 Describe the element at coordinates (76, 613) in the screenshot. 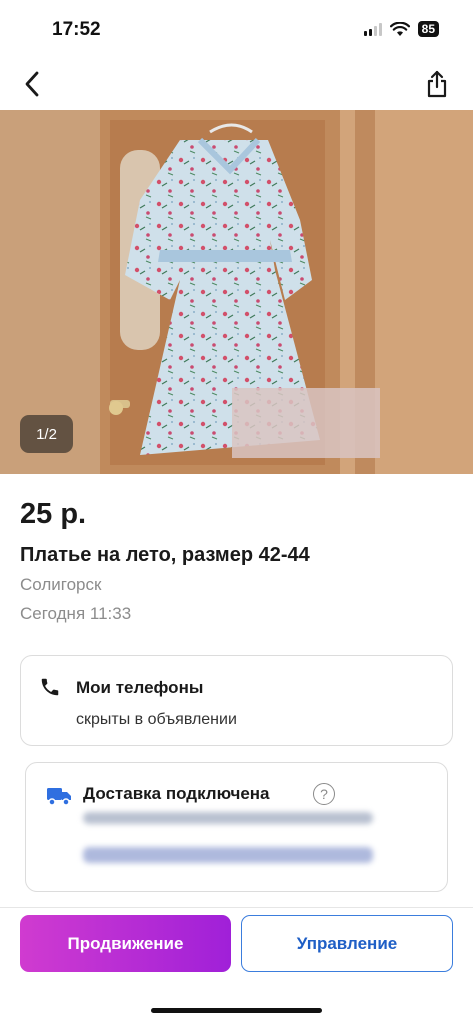

I see `listing-date: Сегодня 11:33` at that location.